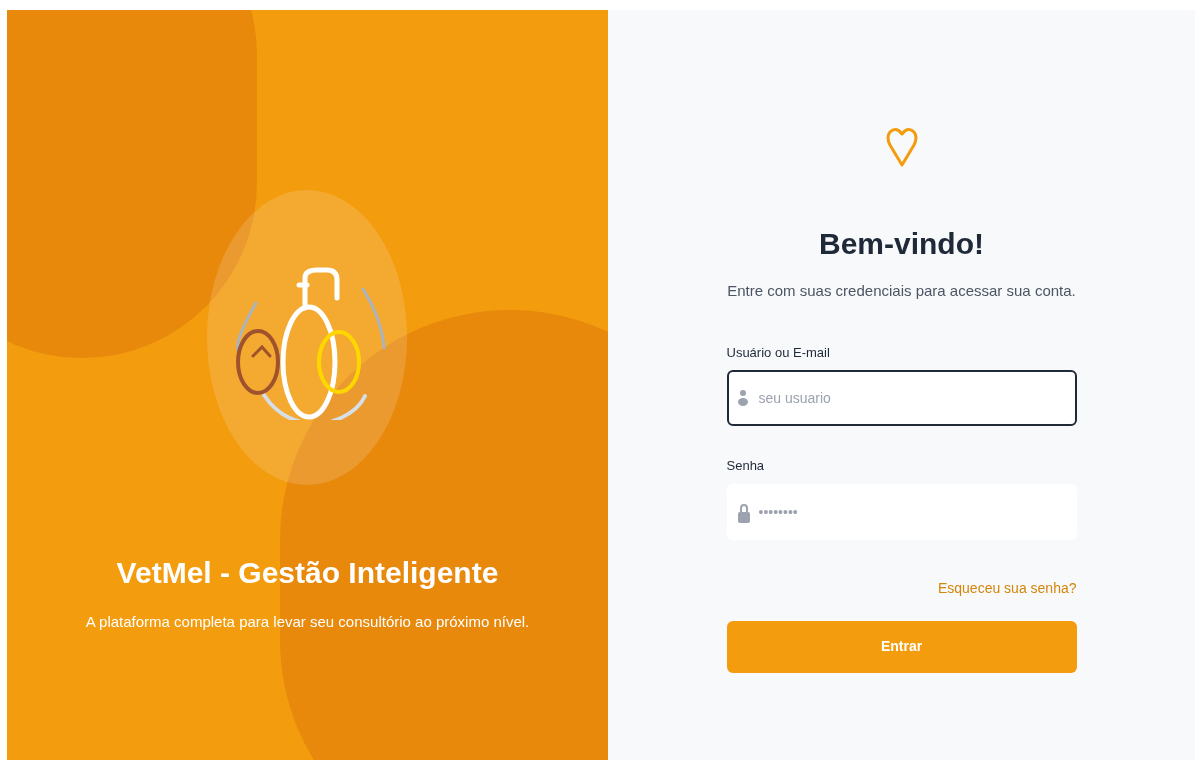 The image size is (1195, 760). I want to click on lock-icon, so click(743, 512).